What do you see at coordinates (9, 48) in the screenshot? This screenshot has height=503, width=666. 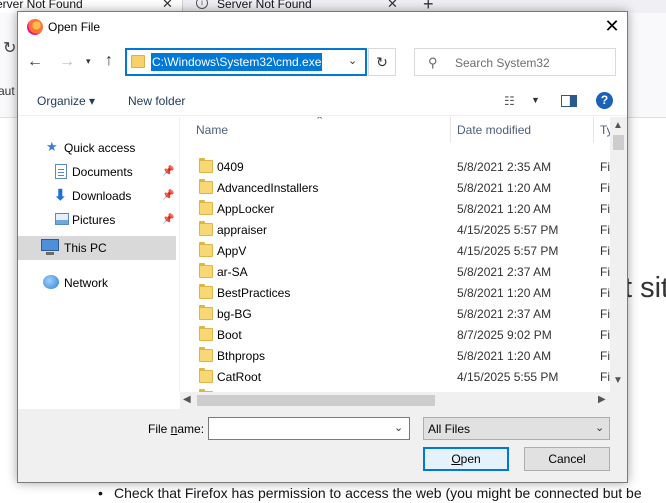 I see `reload-icon: ↻` at bounding box center [9, 48].